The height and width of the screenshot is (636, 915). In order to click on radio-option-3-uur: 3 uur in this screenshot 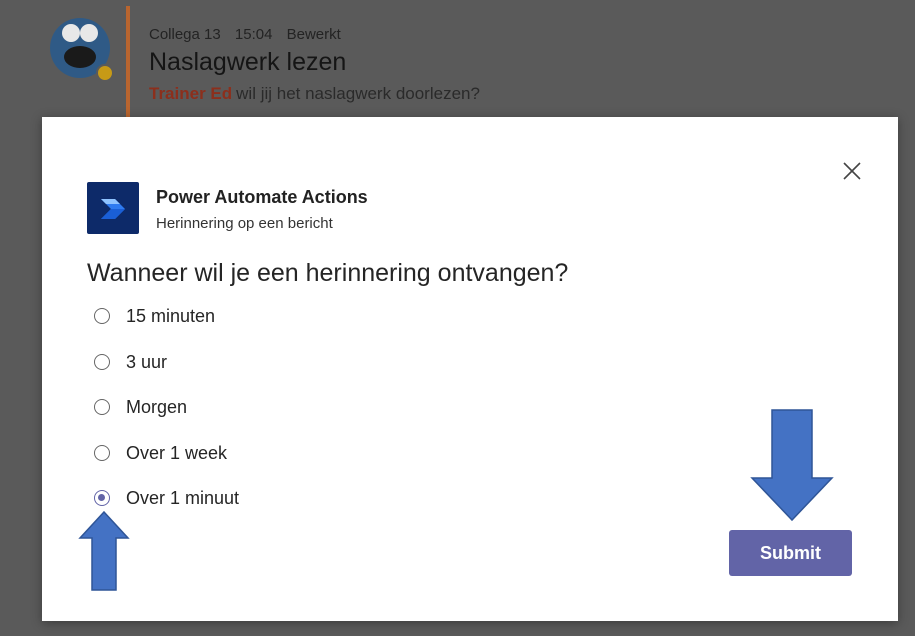, I will do `click(130, 362)`.